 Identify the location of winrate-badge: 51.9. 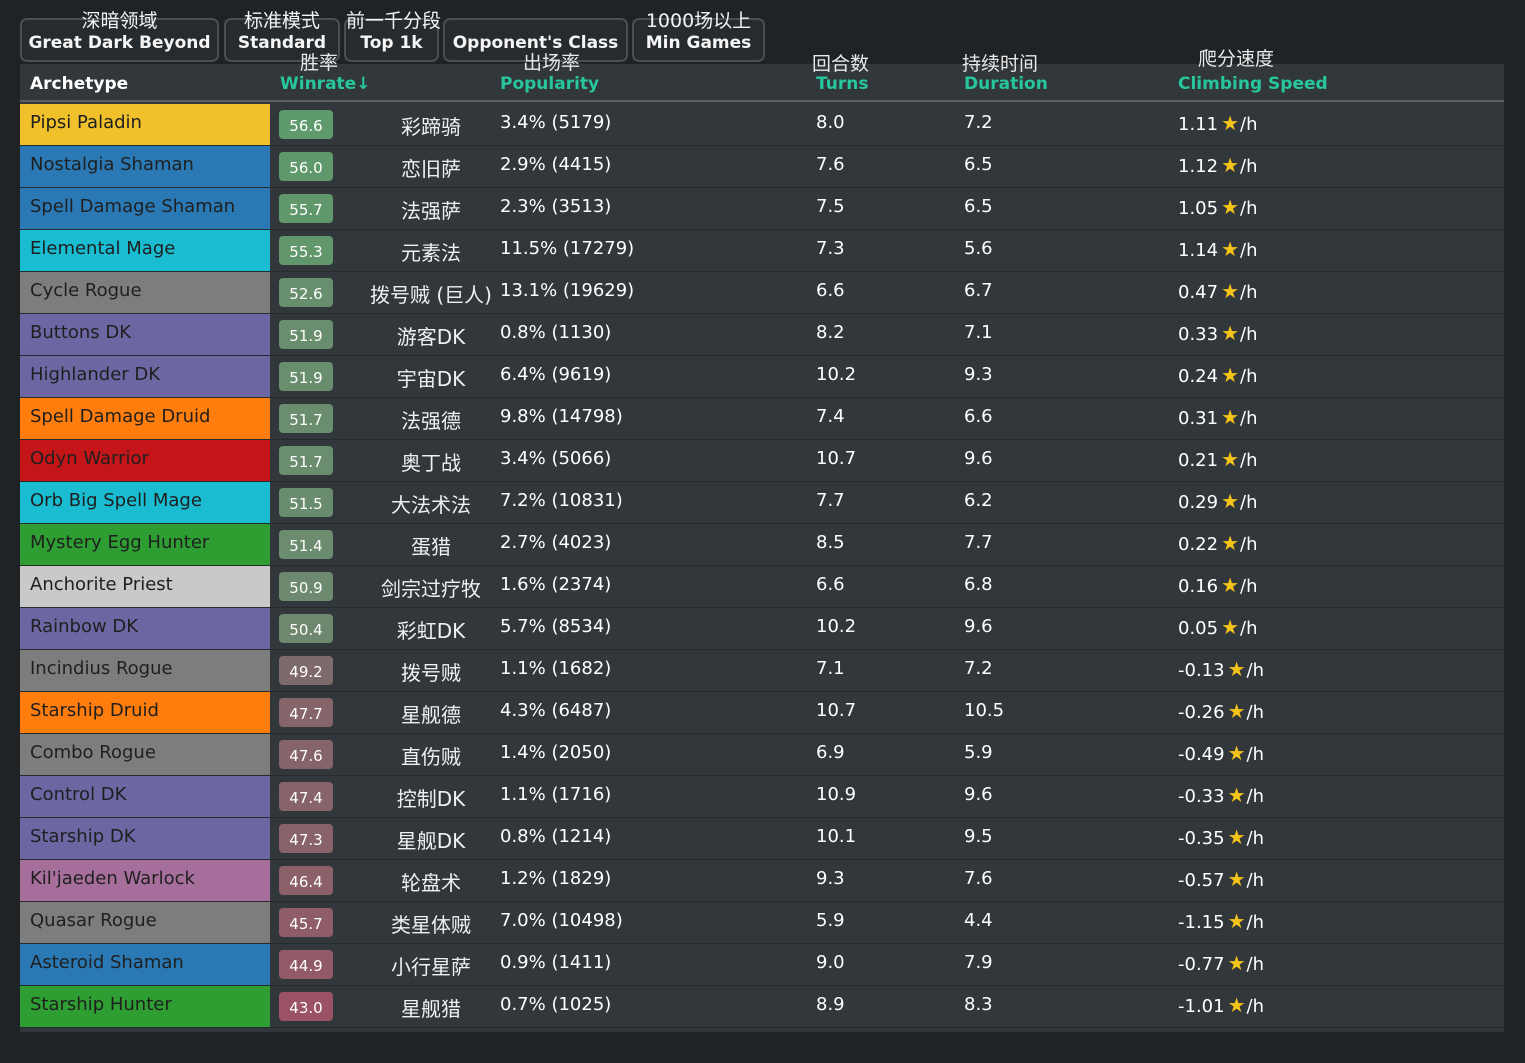
(306, 376).